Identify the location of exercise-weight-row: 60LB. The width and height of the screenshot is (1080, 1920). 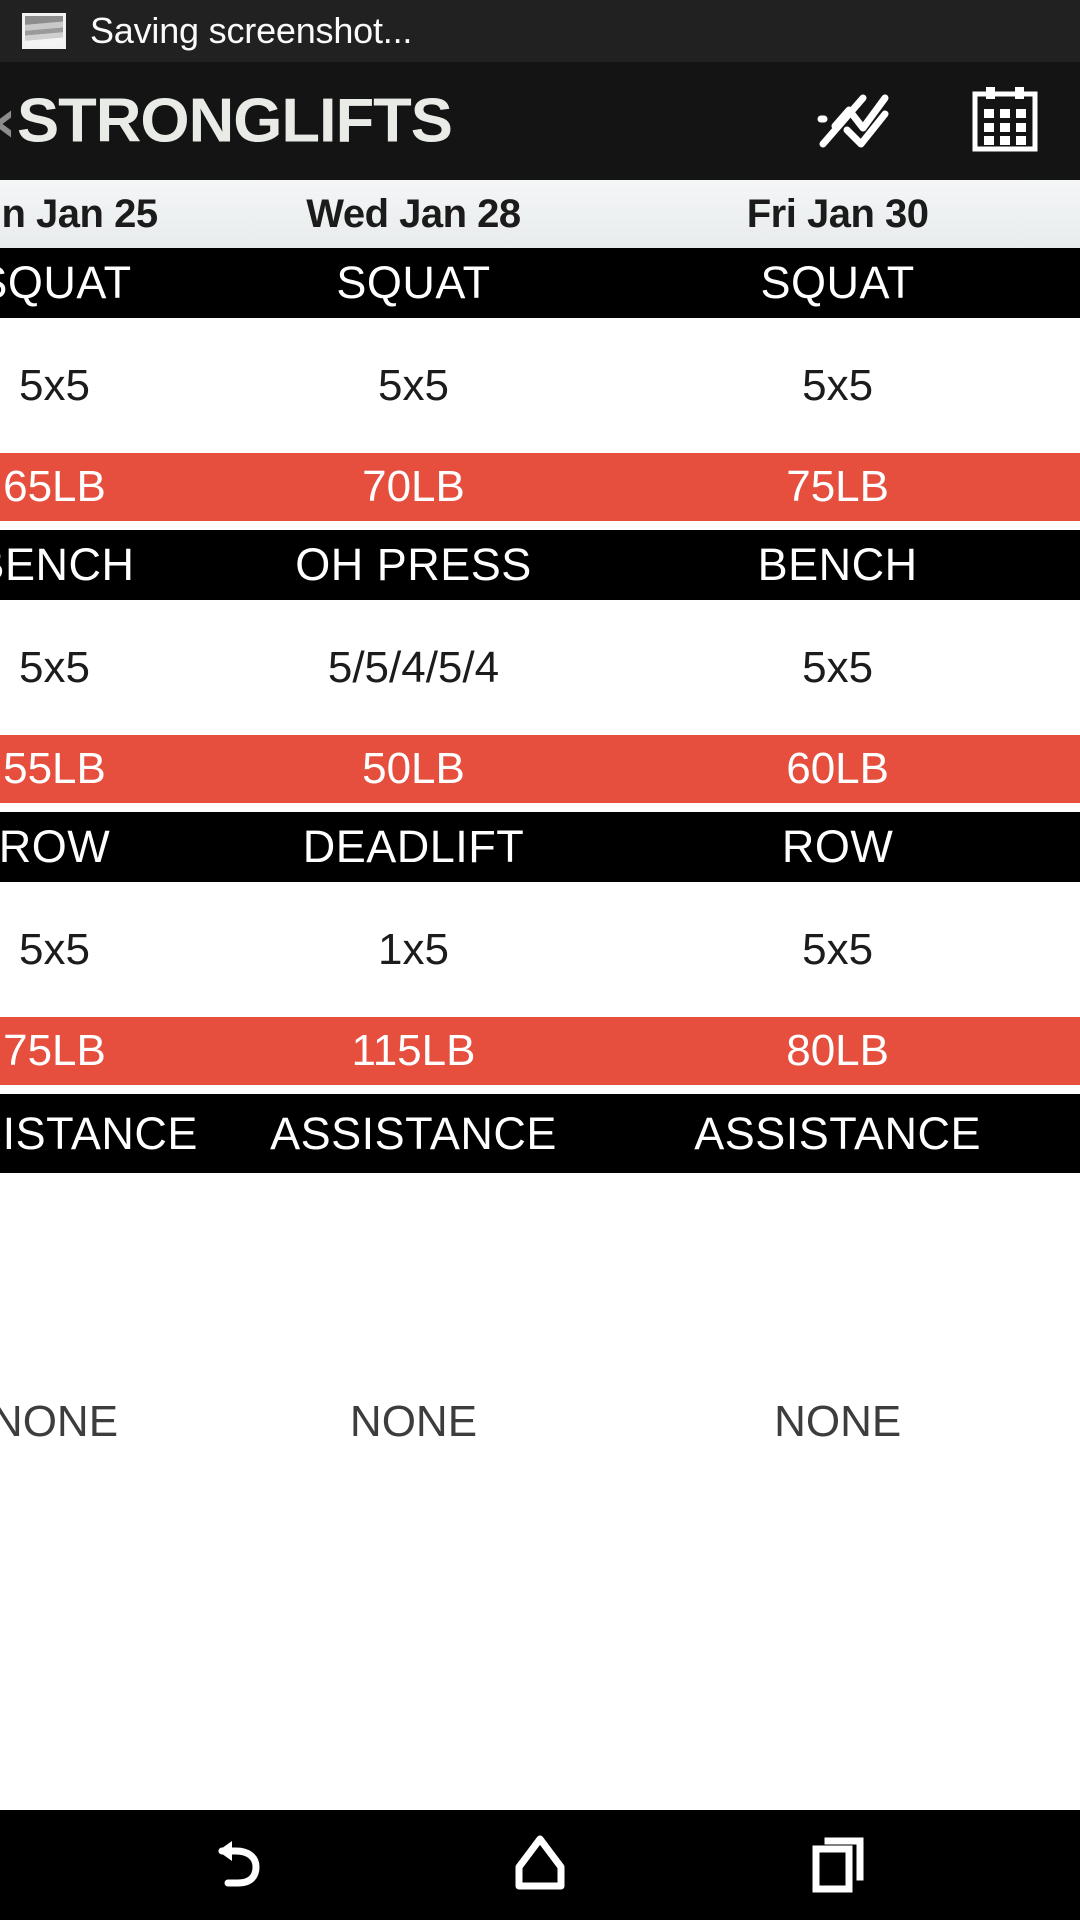
(830, 769).